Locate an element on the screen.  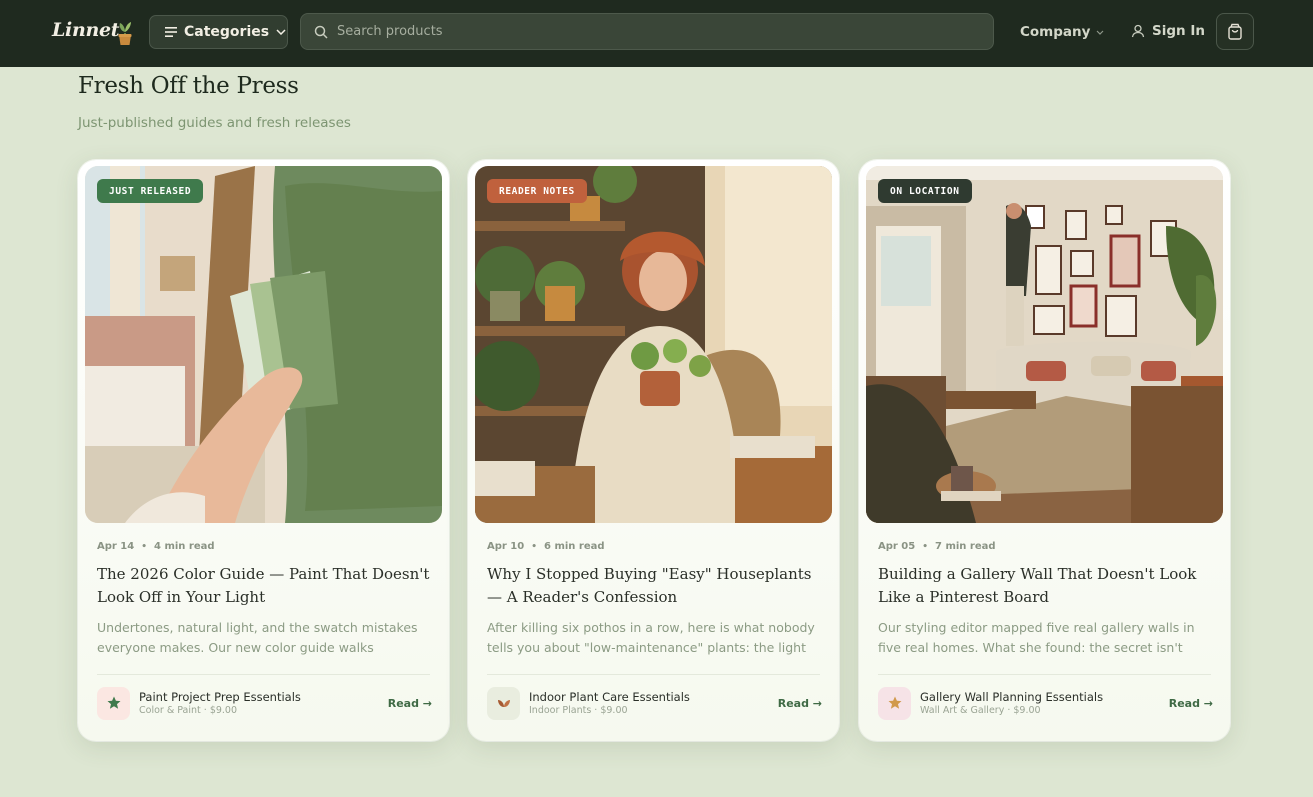
search-bar is located at coordinates (647, 31).